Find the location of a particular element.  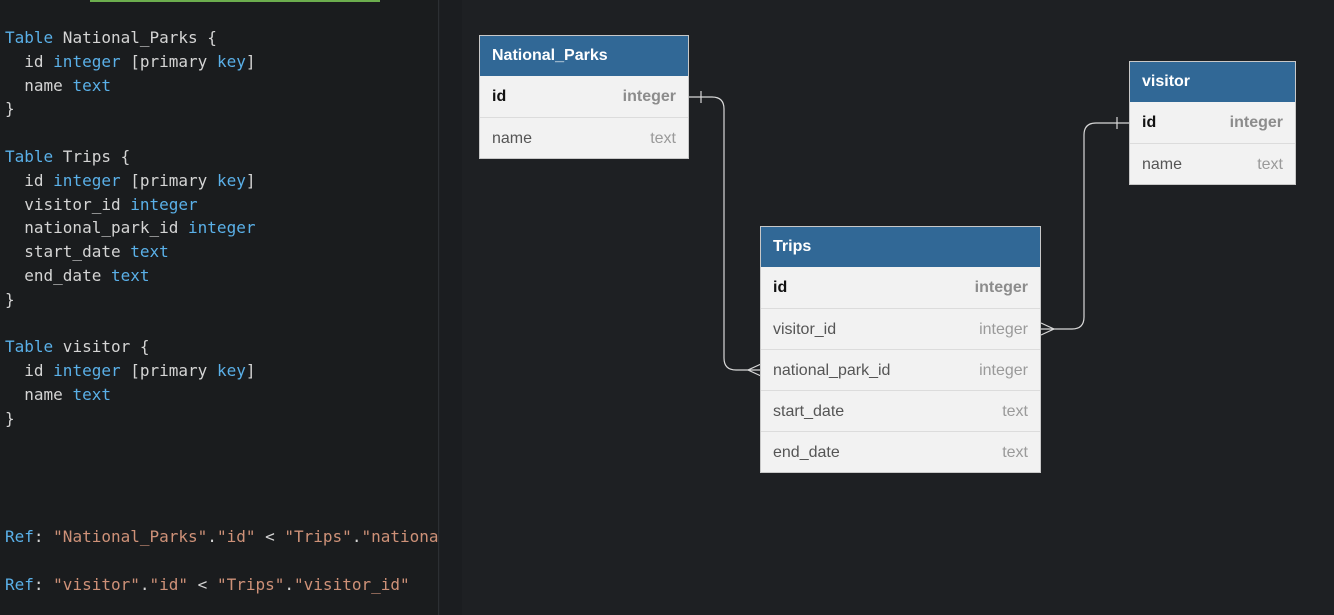

code-token: "id" is located at coordinates (236, 536).